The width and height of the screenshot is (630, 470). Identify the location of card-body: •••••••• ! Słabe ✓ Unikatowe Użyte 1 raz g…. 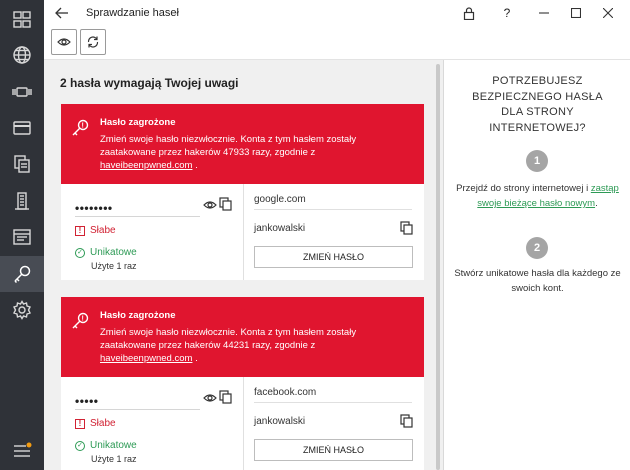
(242, 232).